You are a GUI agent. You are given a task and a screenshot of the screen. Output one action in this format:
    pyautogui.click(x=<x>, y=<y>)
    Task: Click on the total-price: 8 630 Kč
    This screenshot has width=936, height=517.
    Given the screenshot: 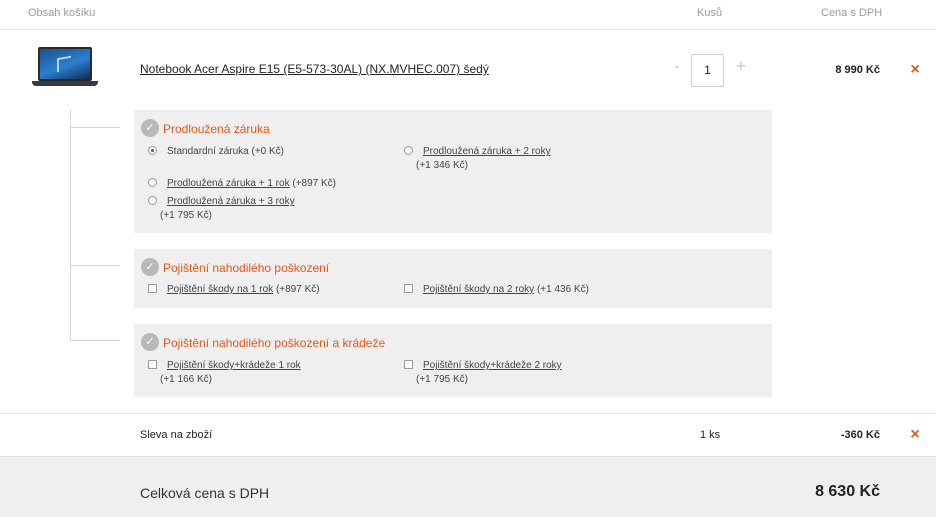 What is the action you would take?
    pyautogui.click(x=847, y=491)
    